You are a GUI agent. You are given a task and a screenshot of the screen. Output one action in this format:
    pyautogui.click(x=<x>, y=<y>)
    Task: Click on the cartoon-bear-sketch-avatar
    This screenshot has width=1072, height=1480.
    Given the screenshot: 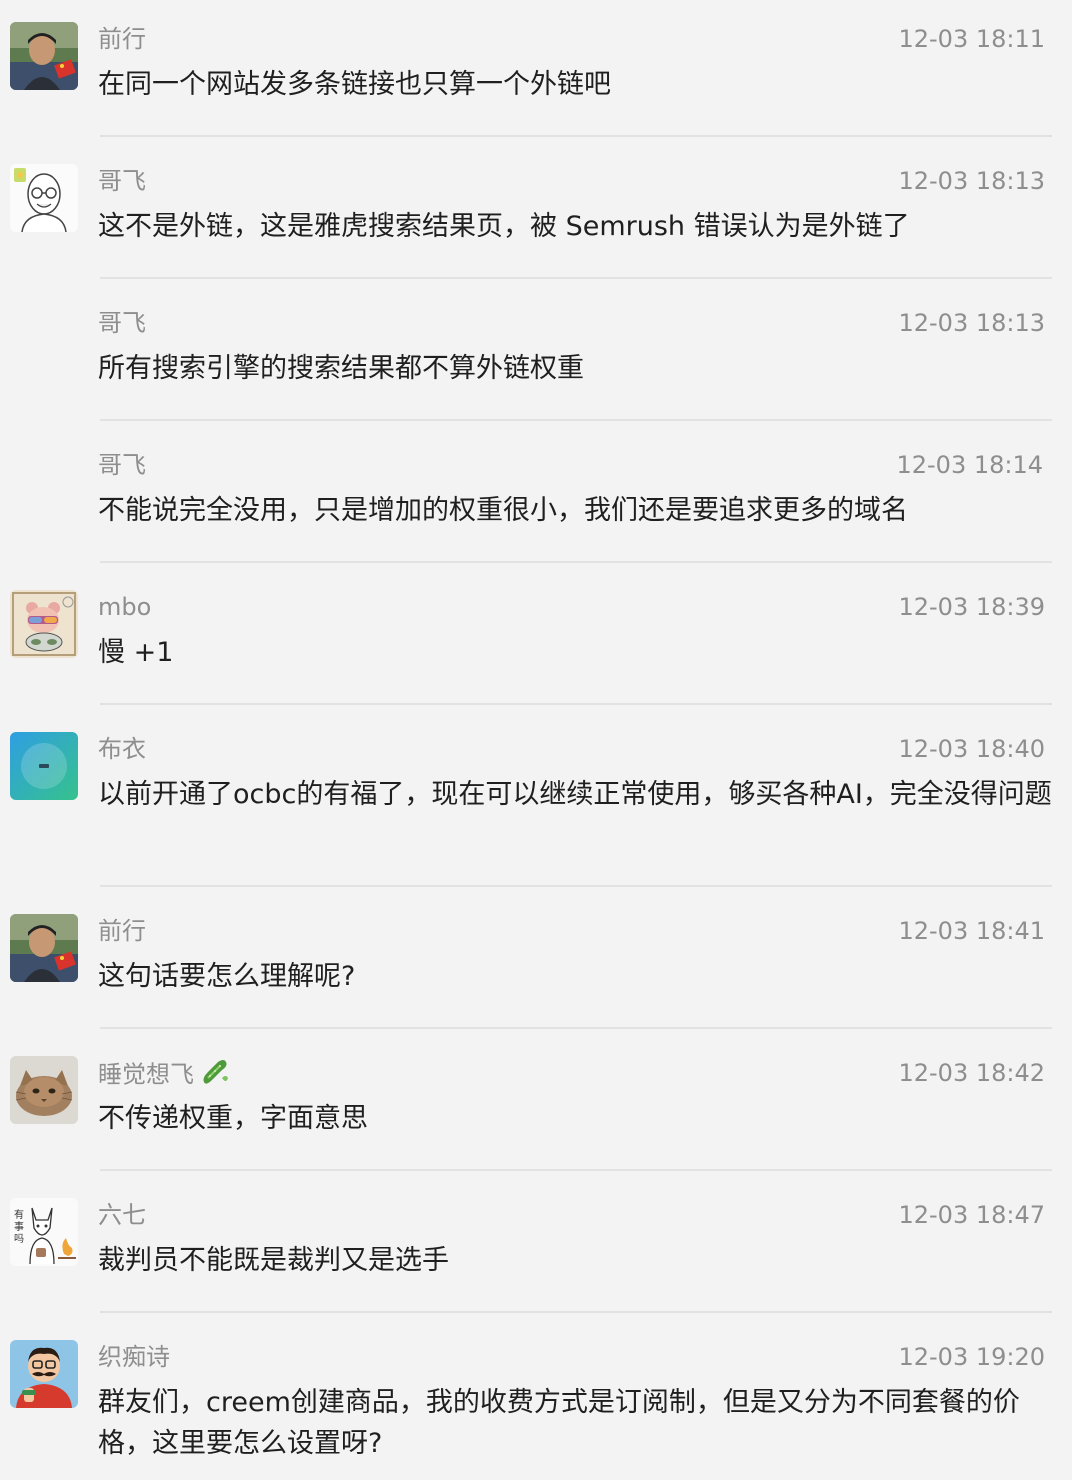 What is the action you would take?
    pyautogui.click(x=44, y=624)
    